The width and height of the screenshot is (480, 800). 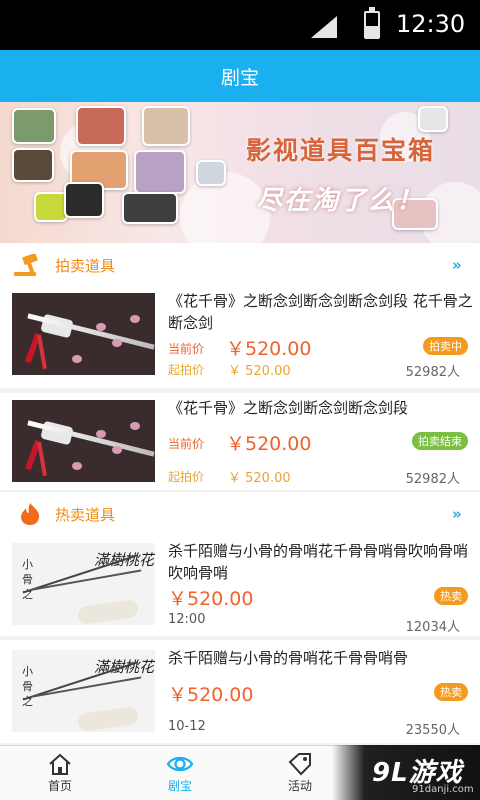 I want to click on banner-slogan: 尽在淘了么！, so click(x=340, y=201).